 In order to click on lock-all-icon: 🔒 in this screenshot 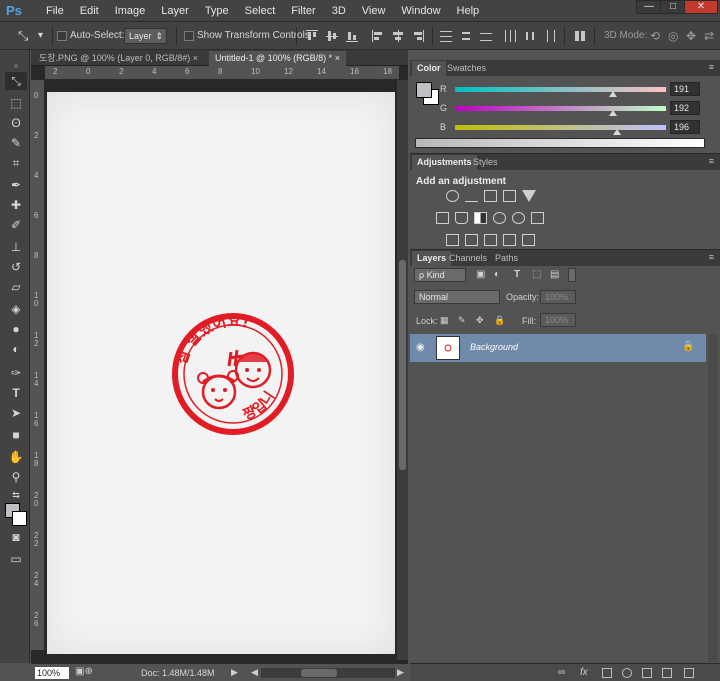, I will do `click(499, 320)`.